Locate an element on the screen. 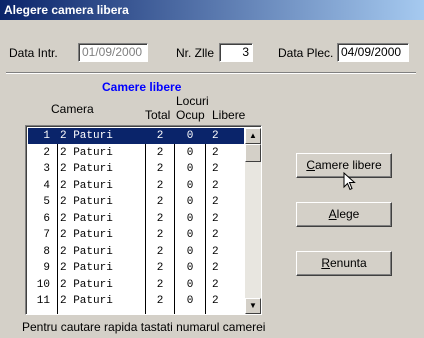  data-intr-field: 01/09/2000 is located at coordinates (113, 52).